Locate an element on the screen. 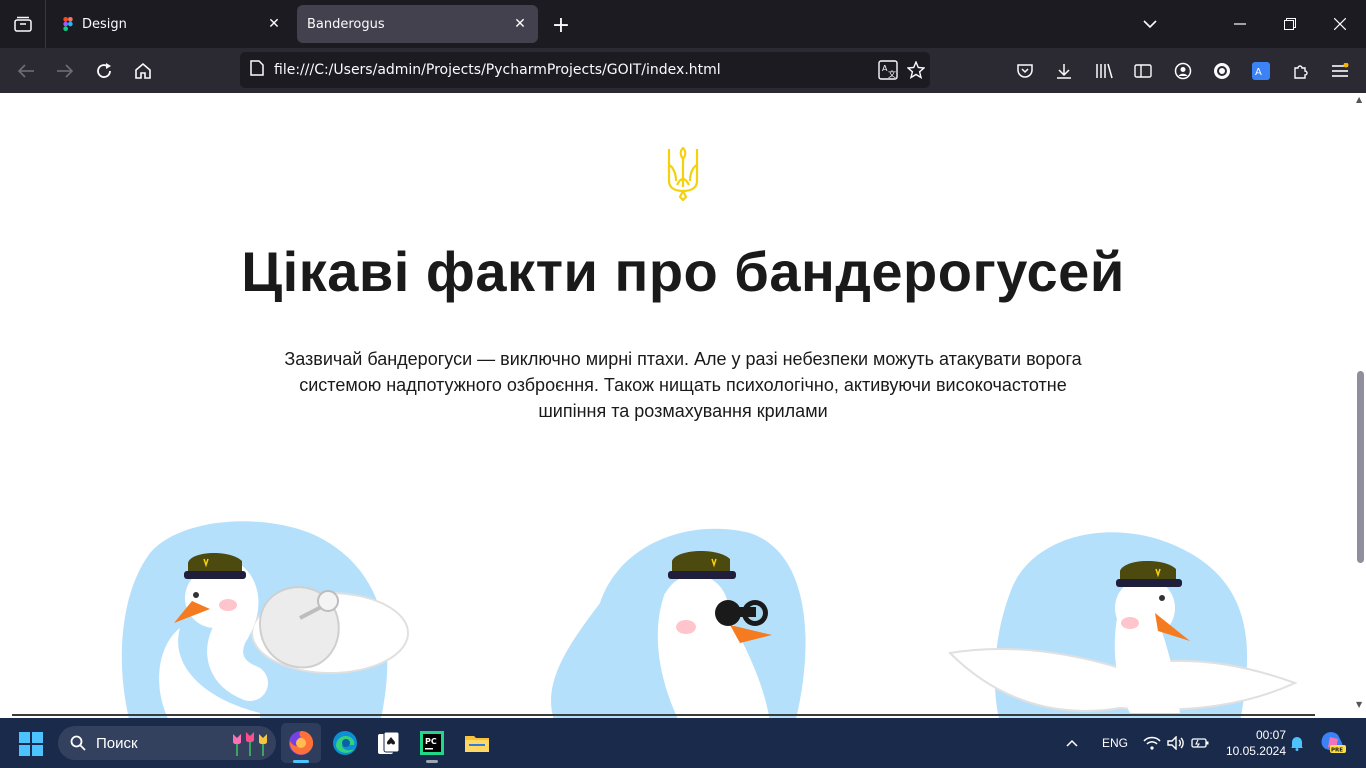 The width and height of the screenshot is (1366, 768). pycharm-icon: PC is located at coordinates (432, 743).